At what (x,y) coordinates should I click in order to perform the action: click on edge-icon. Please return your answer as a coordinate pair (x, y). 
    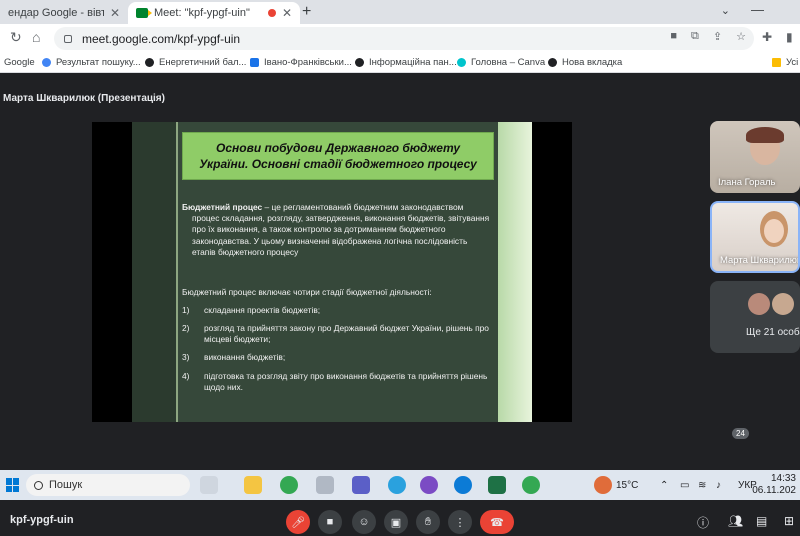
    Looking at the image, I should click on (463, 485).